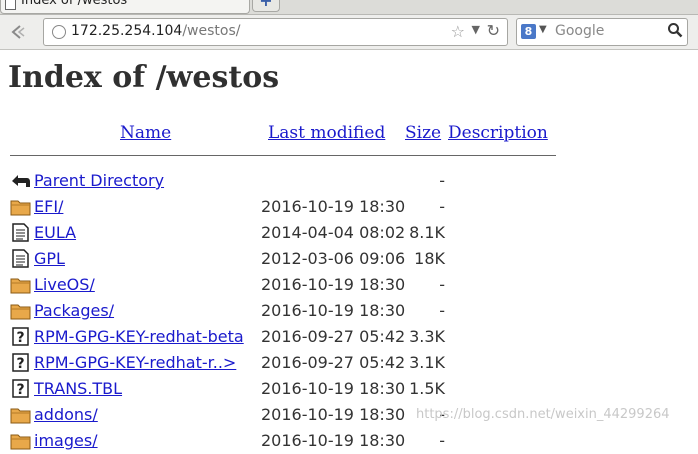 The height and width of the screenshot is (454, 698). What do you see at coordinates (66, 414) in the screenshot?
I see `file-link: addons/` at bounding box center [66, 414].